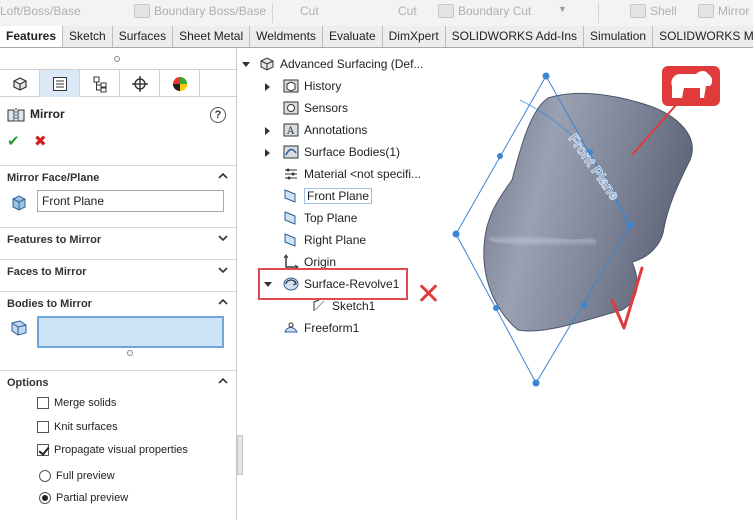  Describe the element at coordinates (291, 327) in the screenshot. I see `freeform-icon` at that location.